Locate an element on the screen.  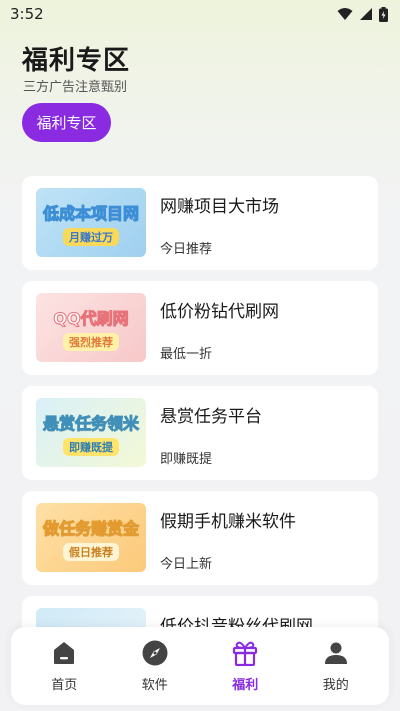
status-bar: 3:52 is located at coordinates (200, 14).